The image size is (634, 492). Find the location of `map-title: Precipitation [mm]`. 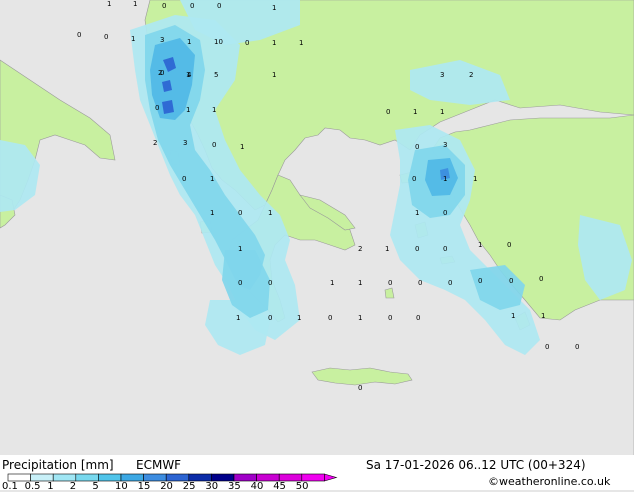

map-title: Precipitation [mm] is located at coordinates (58, 465).